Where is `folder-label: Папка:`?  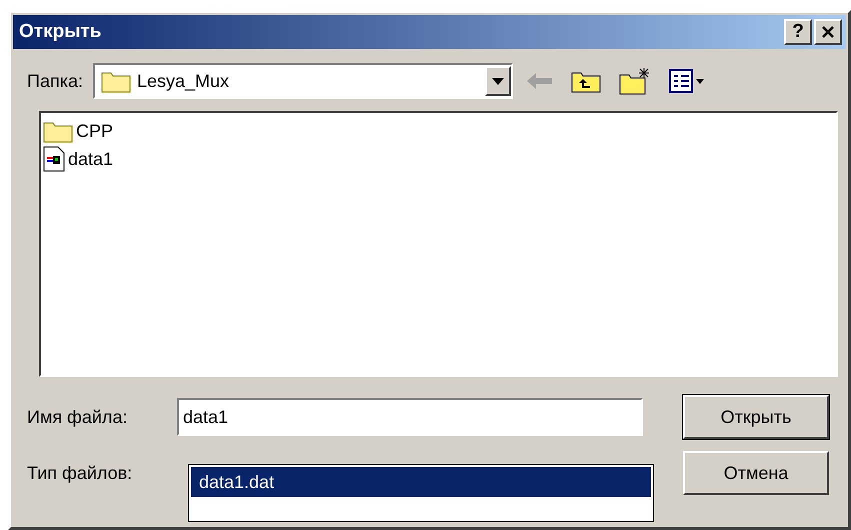
folder-label: Папка: is located at coordinates (55, 81).